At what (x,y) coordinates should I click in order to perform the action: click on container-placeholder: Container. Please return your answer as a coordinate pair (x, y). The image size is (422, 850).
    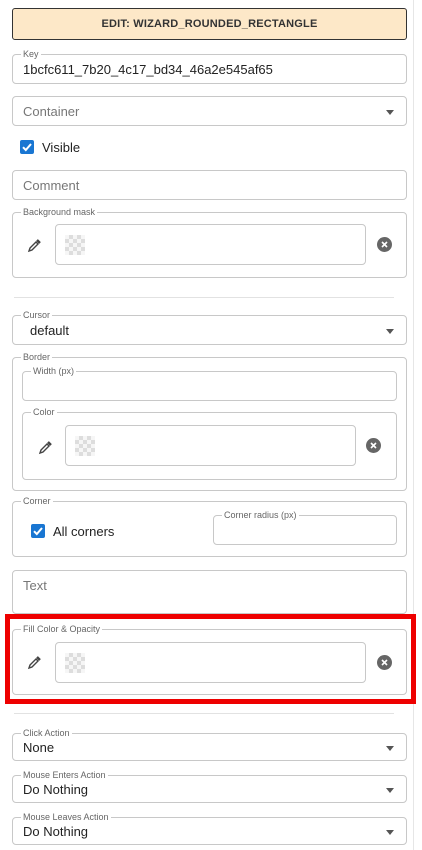
    Looking at the image, I should click on (51, 111).